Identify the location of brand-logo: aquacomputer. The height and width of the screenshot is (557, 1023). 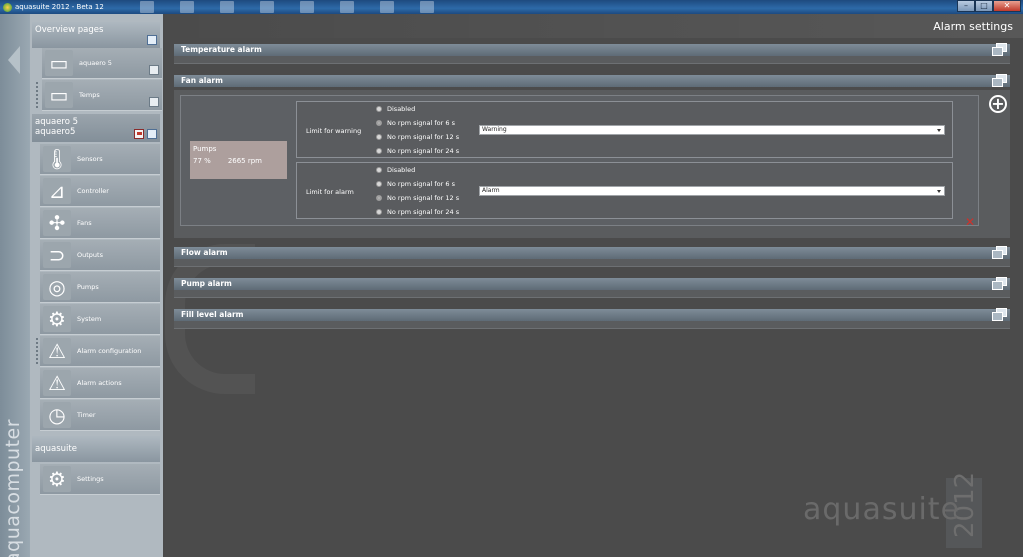
(13, 487).